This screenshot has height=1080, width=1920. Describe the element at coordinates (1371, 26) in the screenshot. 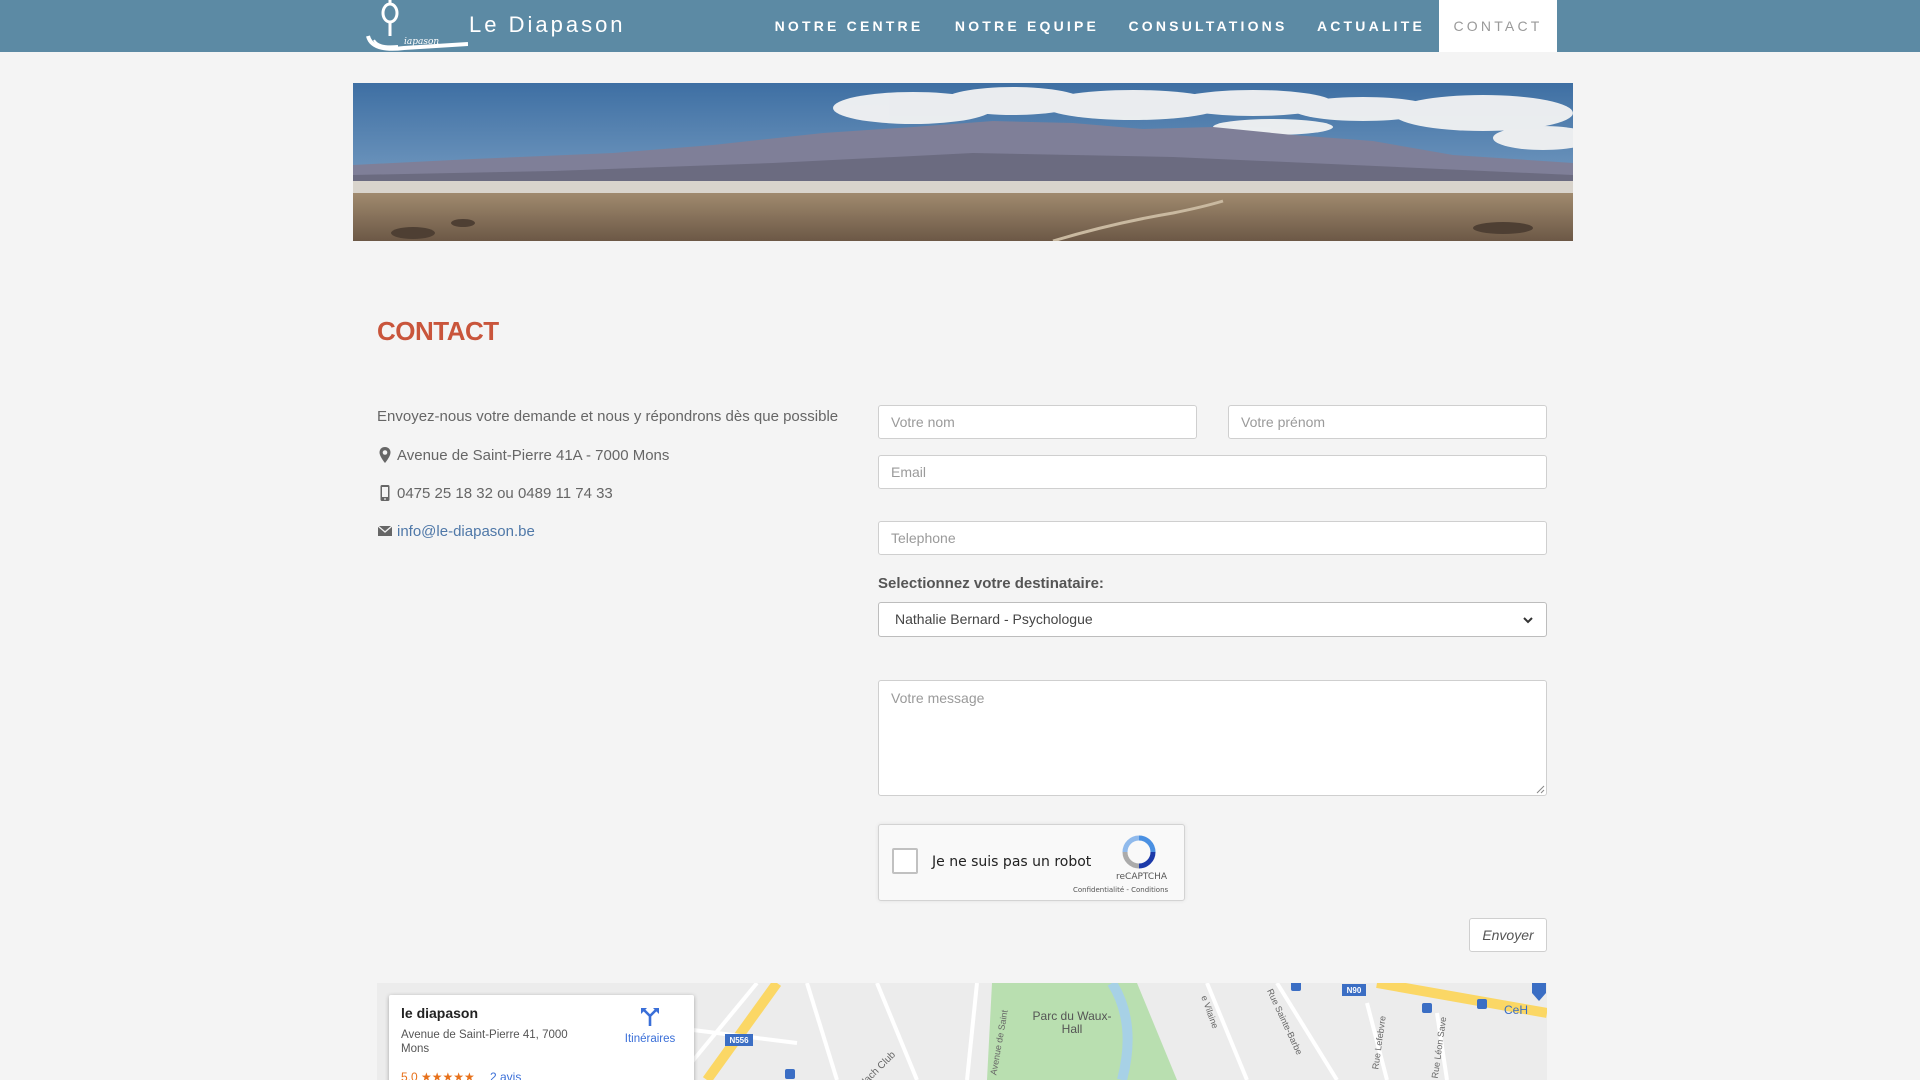

I see `nav-actualite: ACTUALITE` at that location.